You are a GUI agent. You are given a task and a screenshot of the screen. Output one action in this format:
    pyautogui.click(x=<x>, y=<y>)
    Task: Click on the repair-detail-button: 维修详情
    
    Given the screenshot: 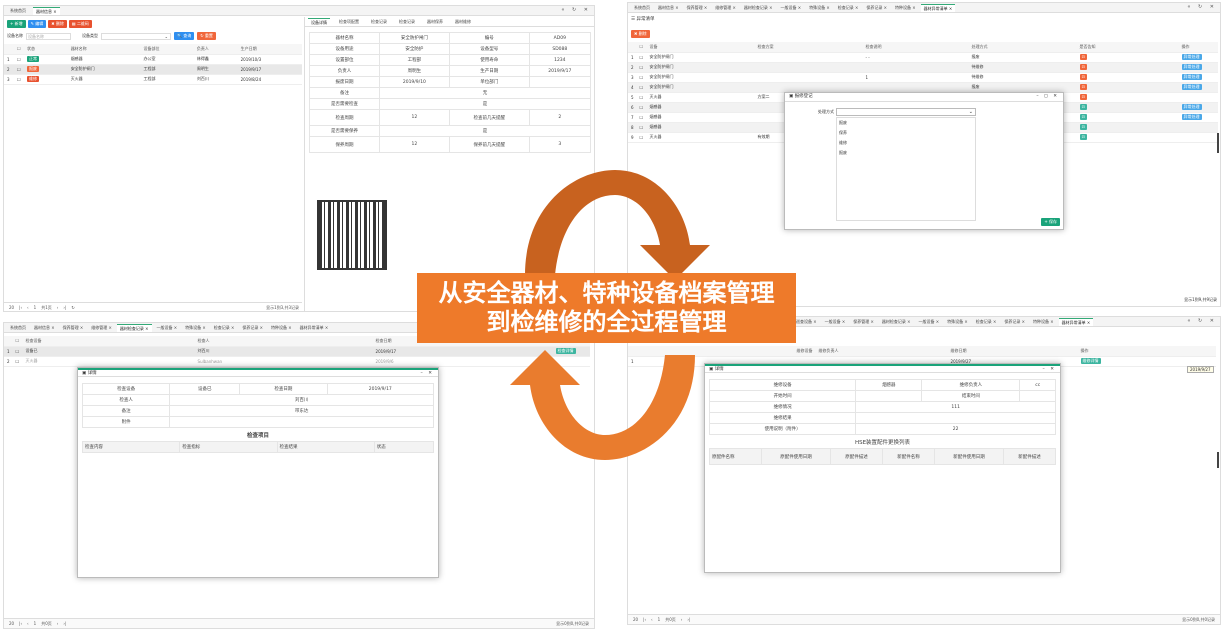 What is the action you would take?
    pyautogui.click(x=1090, y=361)
    